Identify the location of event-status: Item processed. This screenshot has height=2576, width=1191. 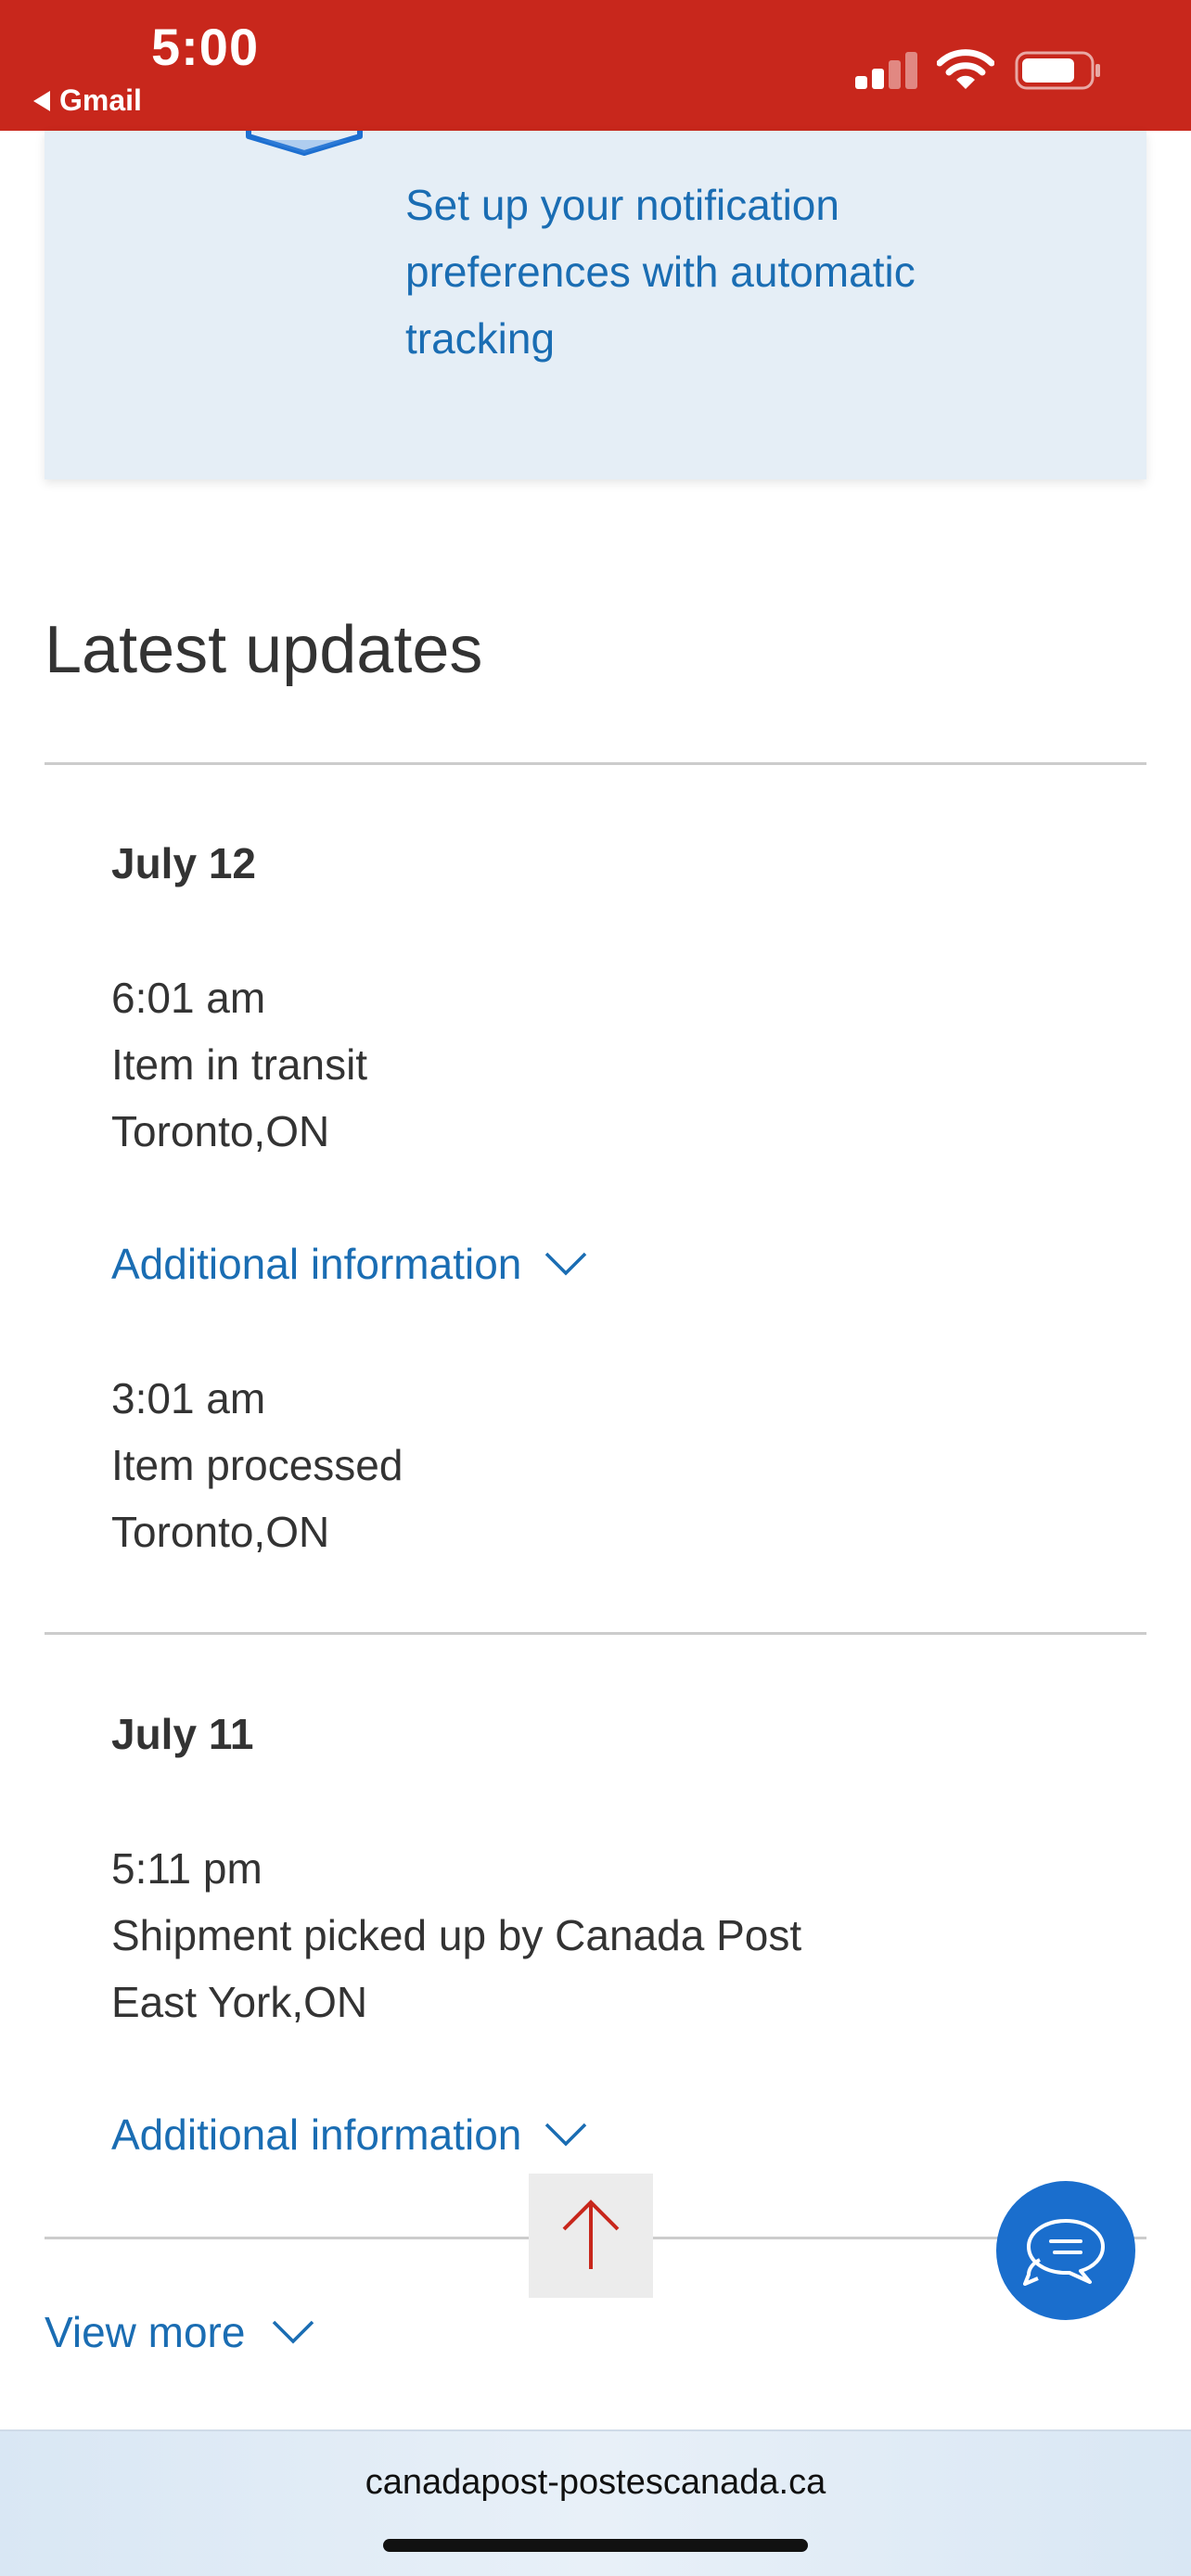
(257, 1465).